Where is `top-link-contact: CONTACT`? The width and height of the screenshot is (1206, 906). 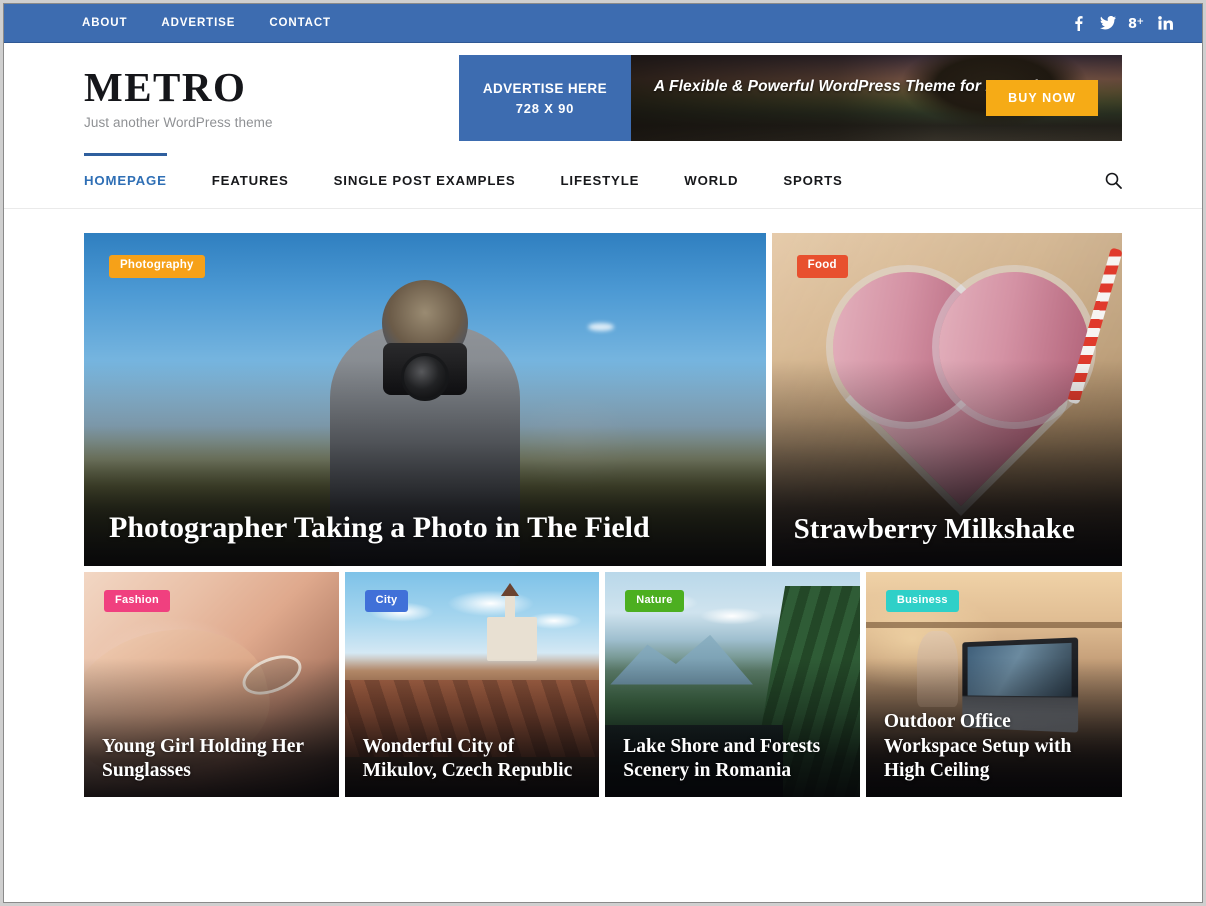
top-link-contact: CONTACT is located at coordinates (309, 23).